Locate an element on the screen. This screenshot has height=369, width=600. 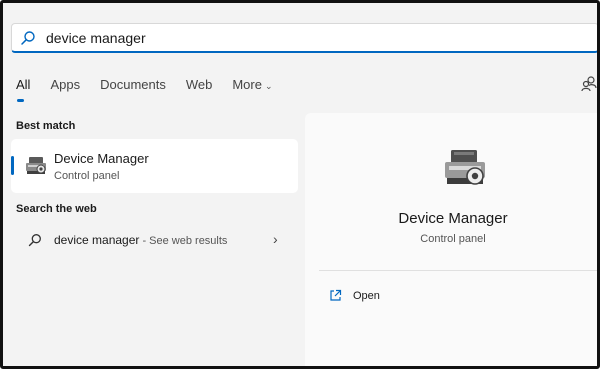
open-label: Open is located at coordinates (366, 295).